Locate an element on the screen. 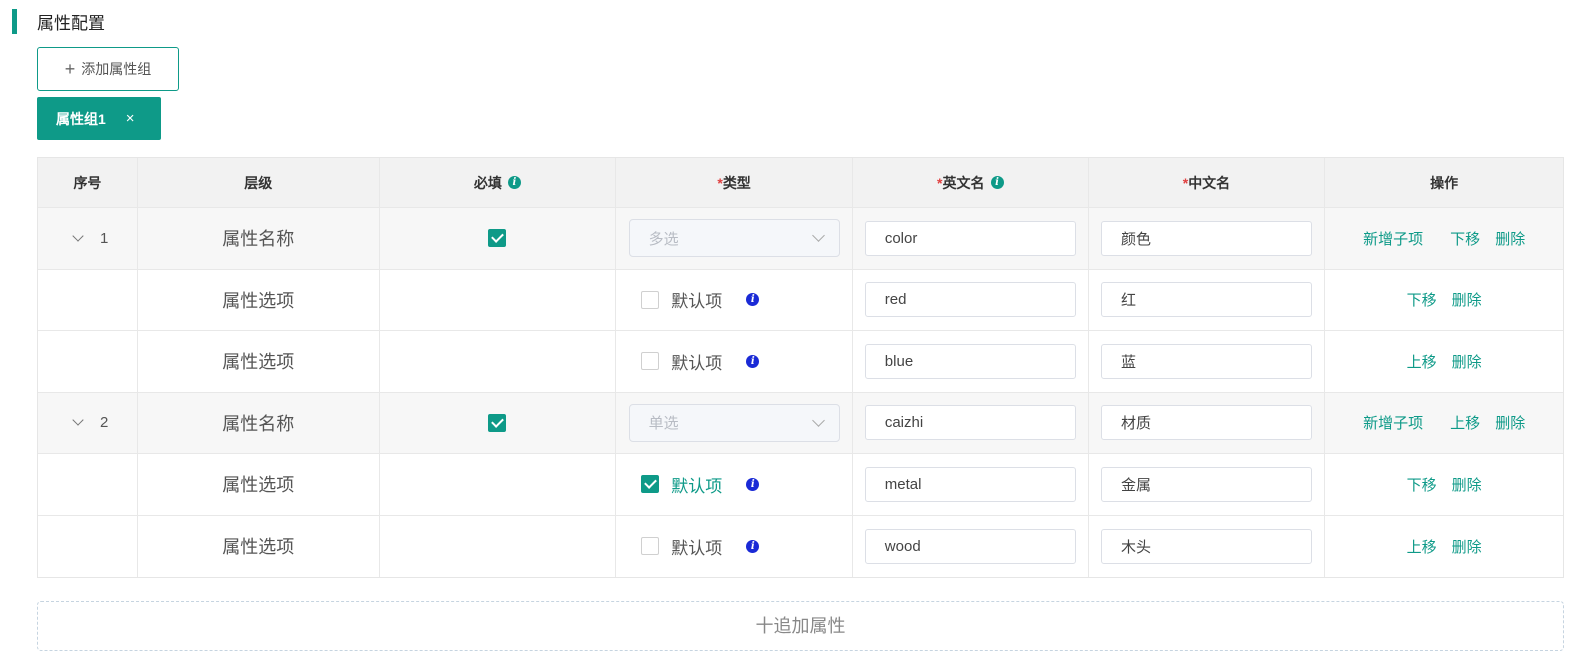 Image resolution: width=1580 pixels, height=660 pixels. cn-name-input: 金属 is located at coordinates (1206, 484).